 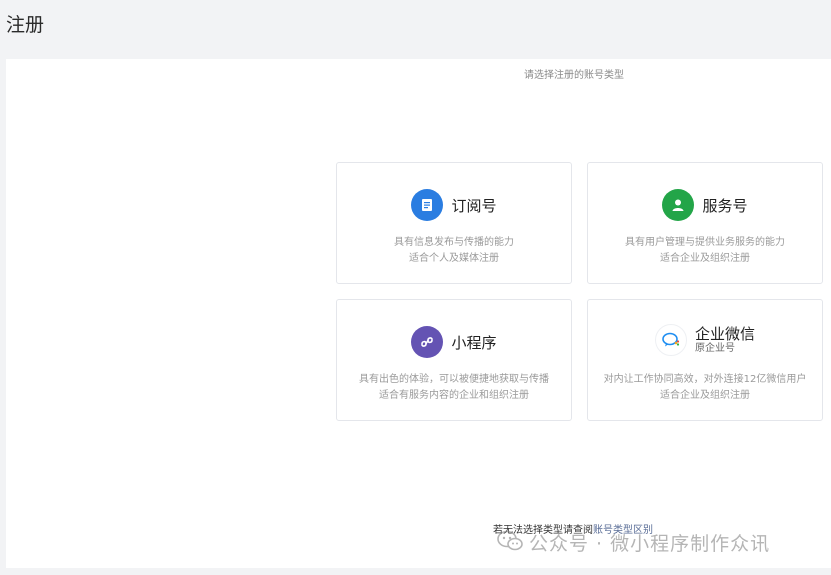 What do you see at coordinates (705, 242) in the screenshot?
I see `desc-line: 具有用户管理与提供业务服务的能力` at bounding box center [705, 242].